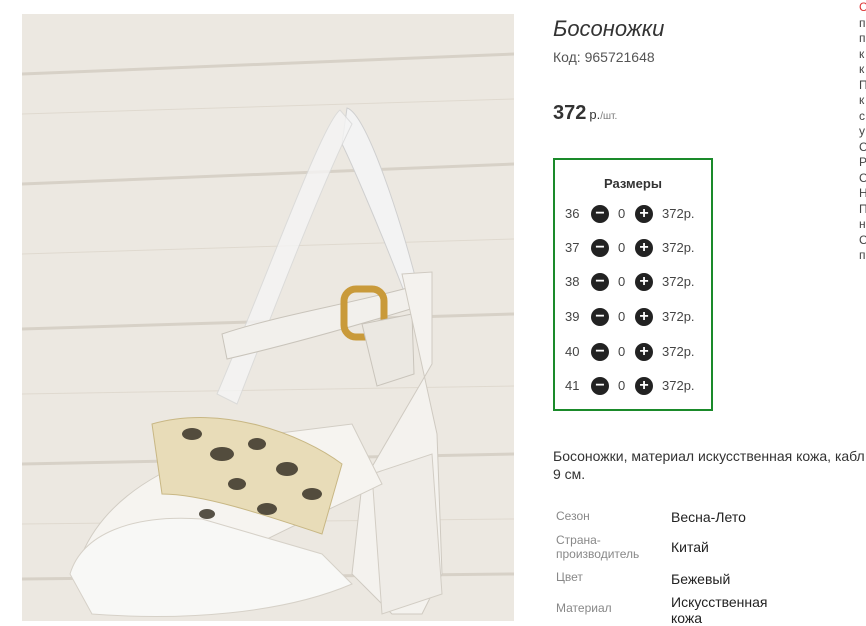 This screenshot has height=626, width=866. I want to click on property-value: Бежевый, so click(701, 579).